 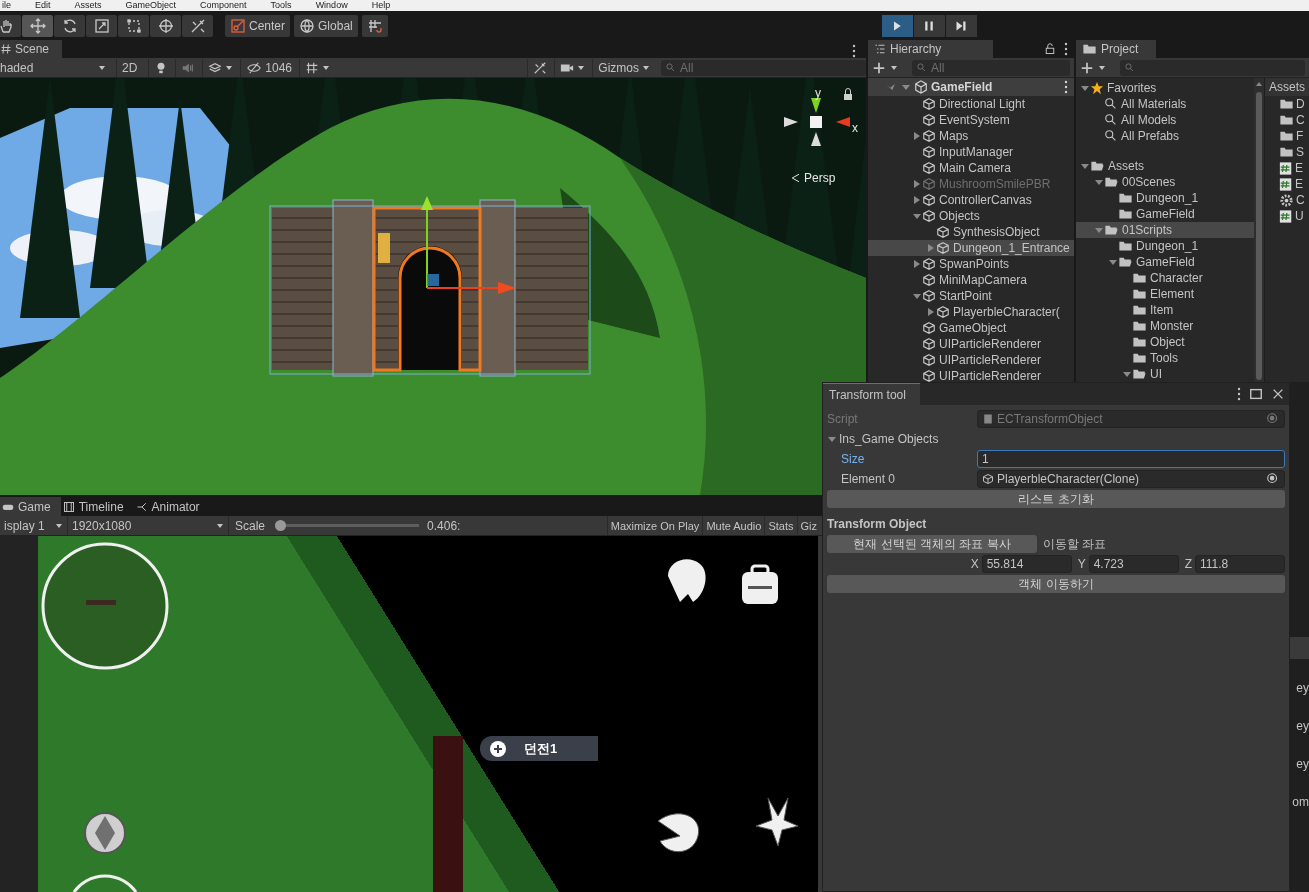 I want to click on cube-icon, so click(x=929, y=280).